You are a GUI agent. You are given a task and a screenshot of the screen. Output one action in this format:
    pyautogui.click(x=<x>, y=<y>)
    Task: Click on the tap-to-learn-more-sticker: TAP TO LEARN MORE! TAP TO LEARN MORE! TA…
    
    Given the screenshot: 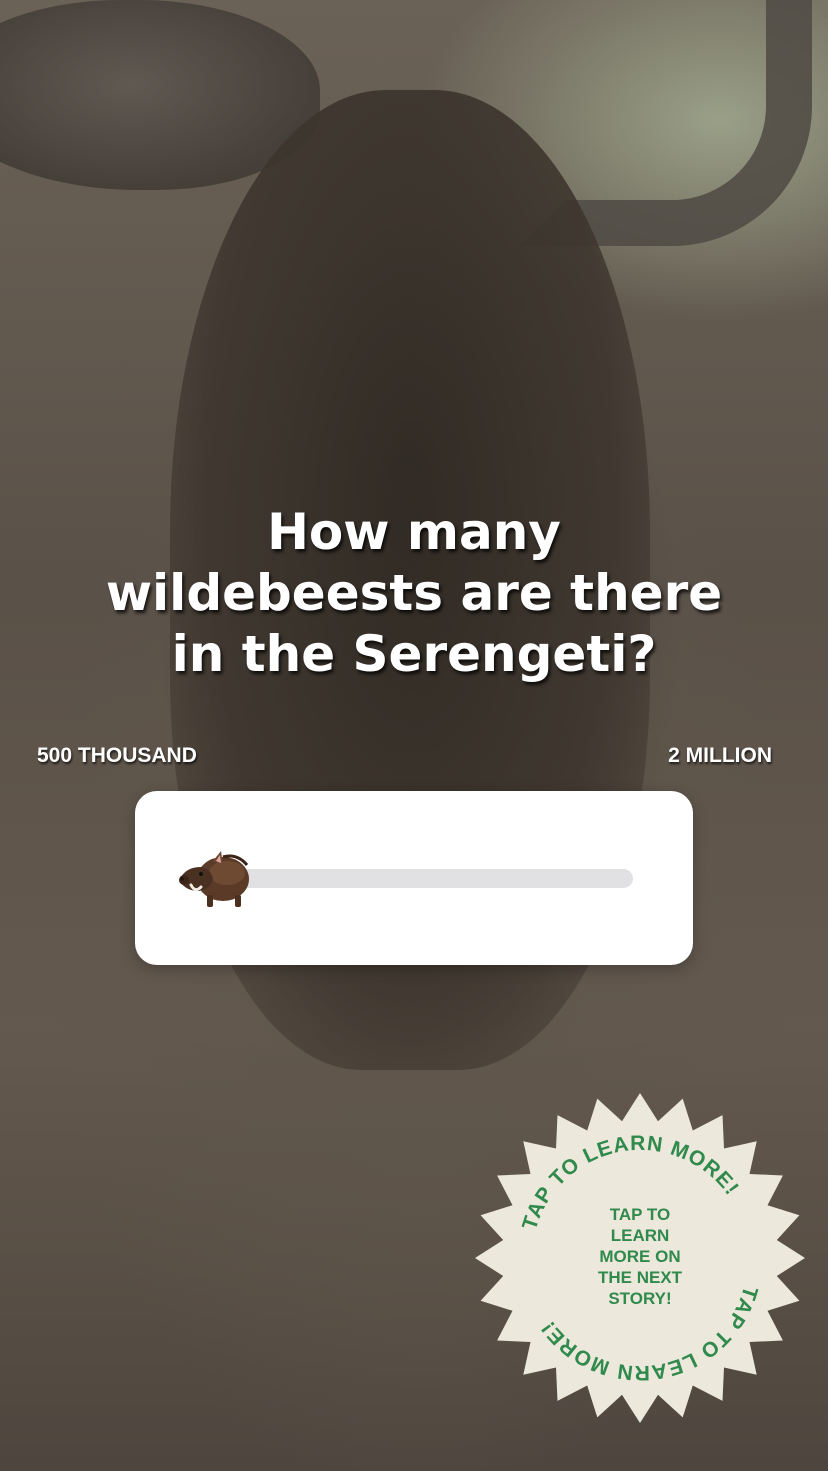 What is the action you would take?
    pyautogui.click(x=640, y=1258)
    